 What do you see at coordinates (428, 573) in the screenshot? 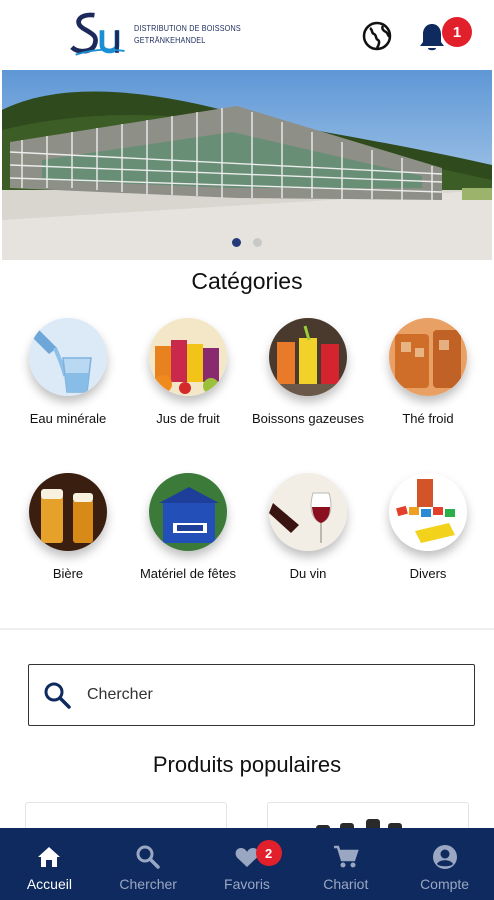
I see `category-label: Divers` at bounding box center [428, 573].